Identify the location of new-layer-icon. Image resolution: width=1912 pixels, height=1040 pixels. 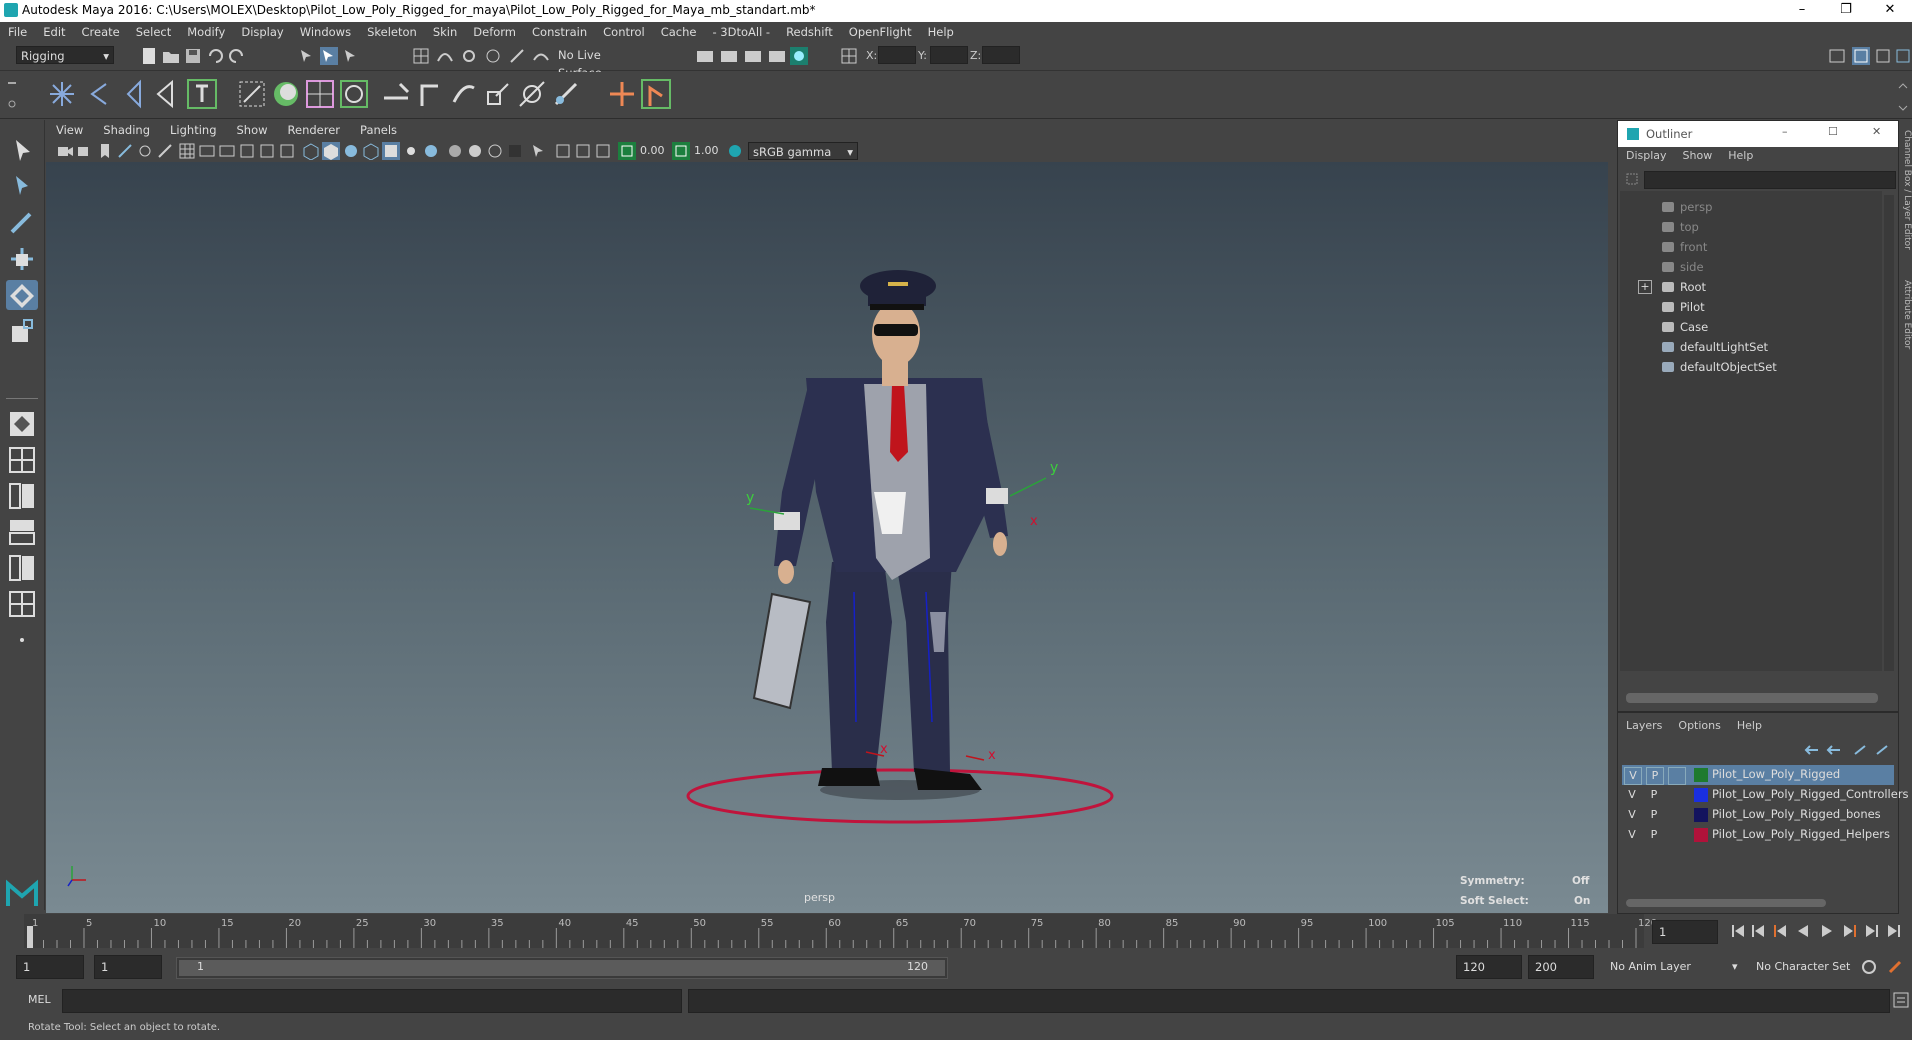
(1860, 750).